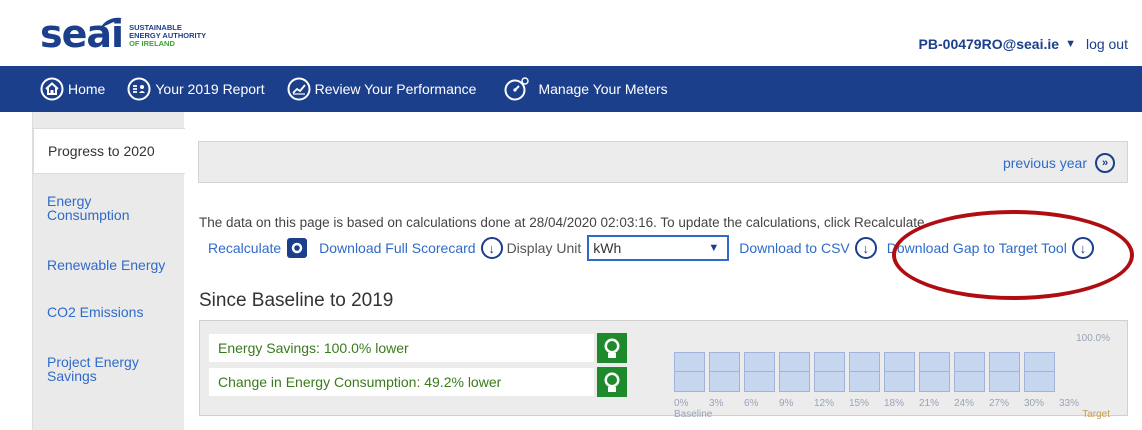 The height and width of the screenshot is (430, 1142). I want to click on progress-tick-label: 0%, so click(681, 403).